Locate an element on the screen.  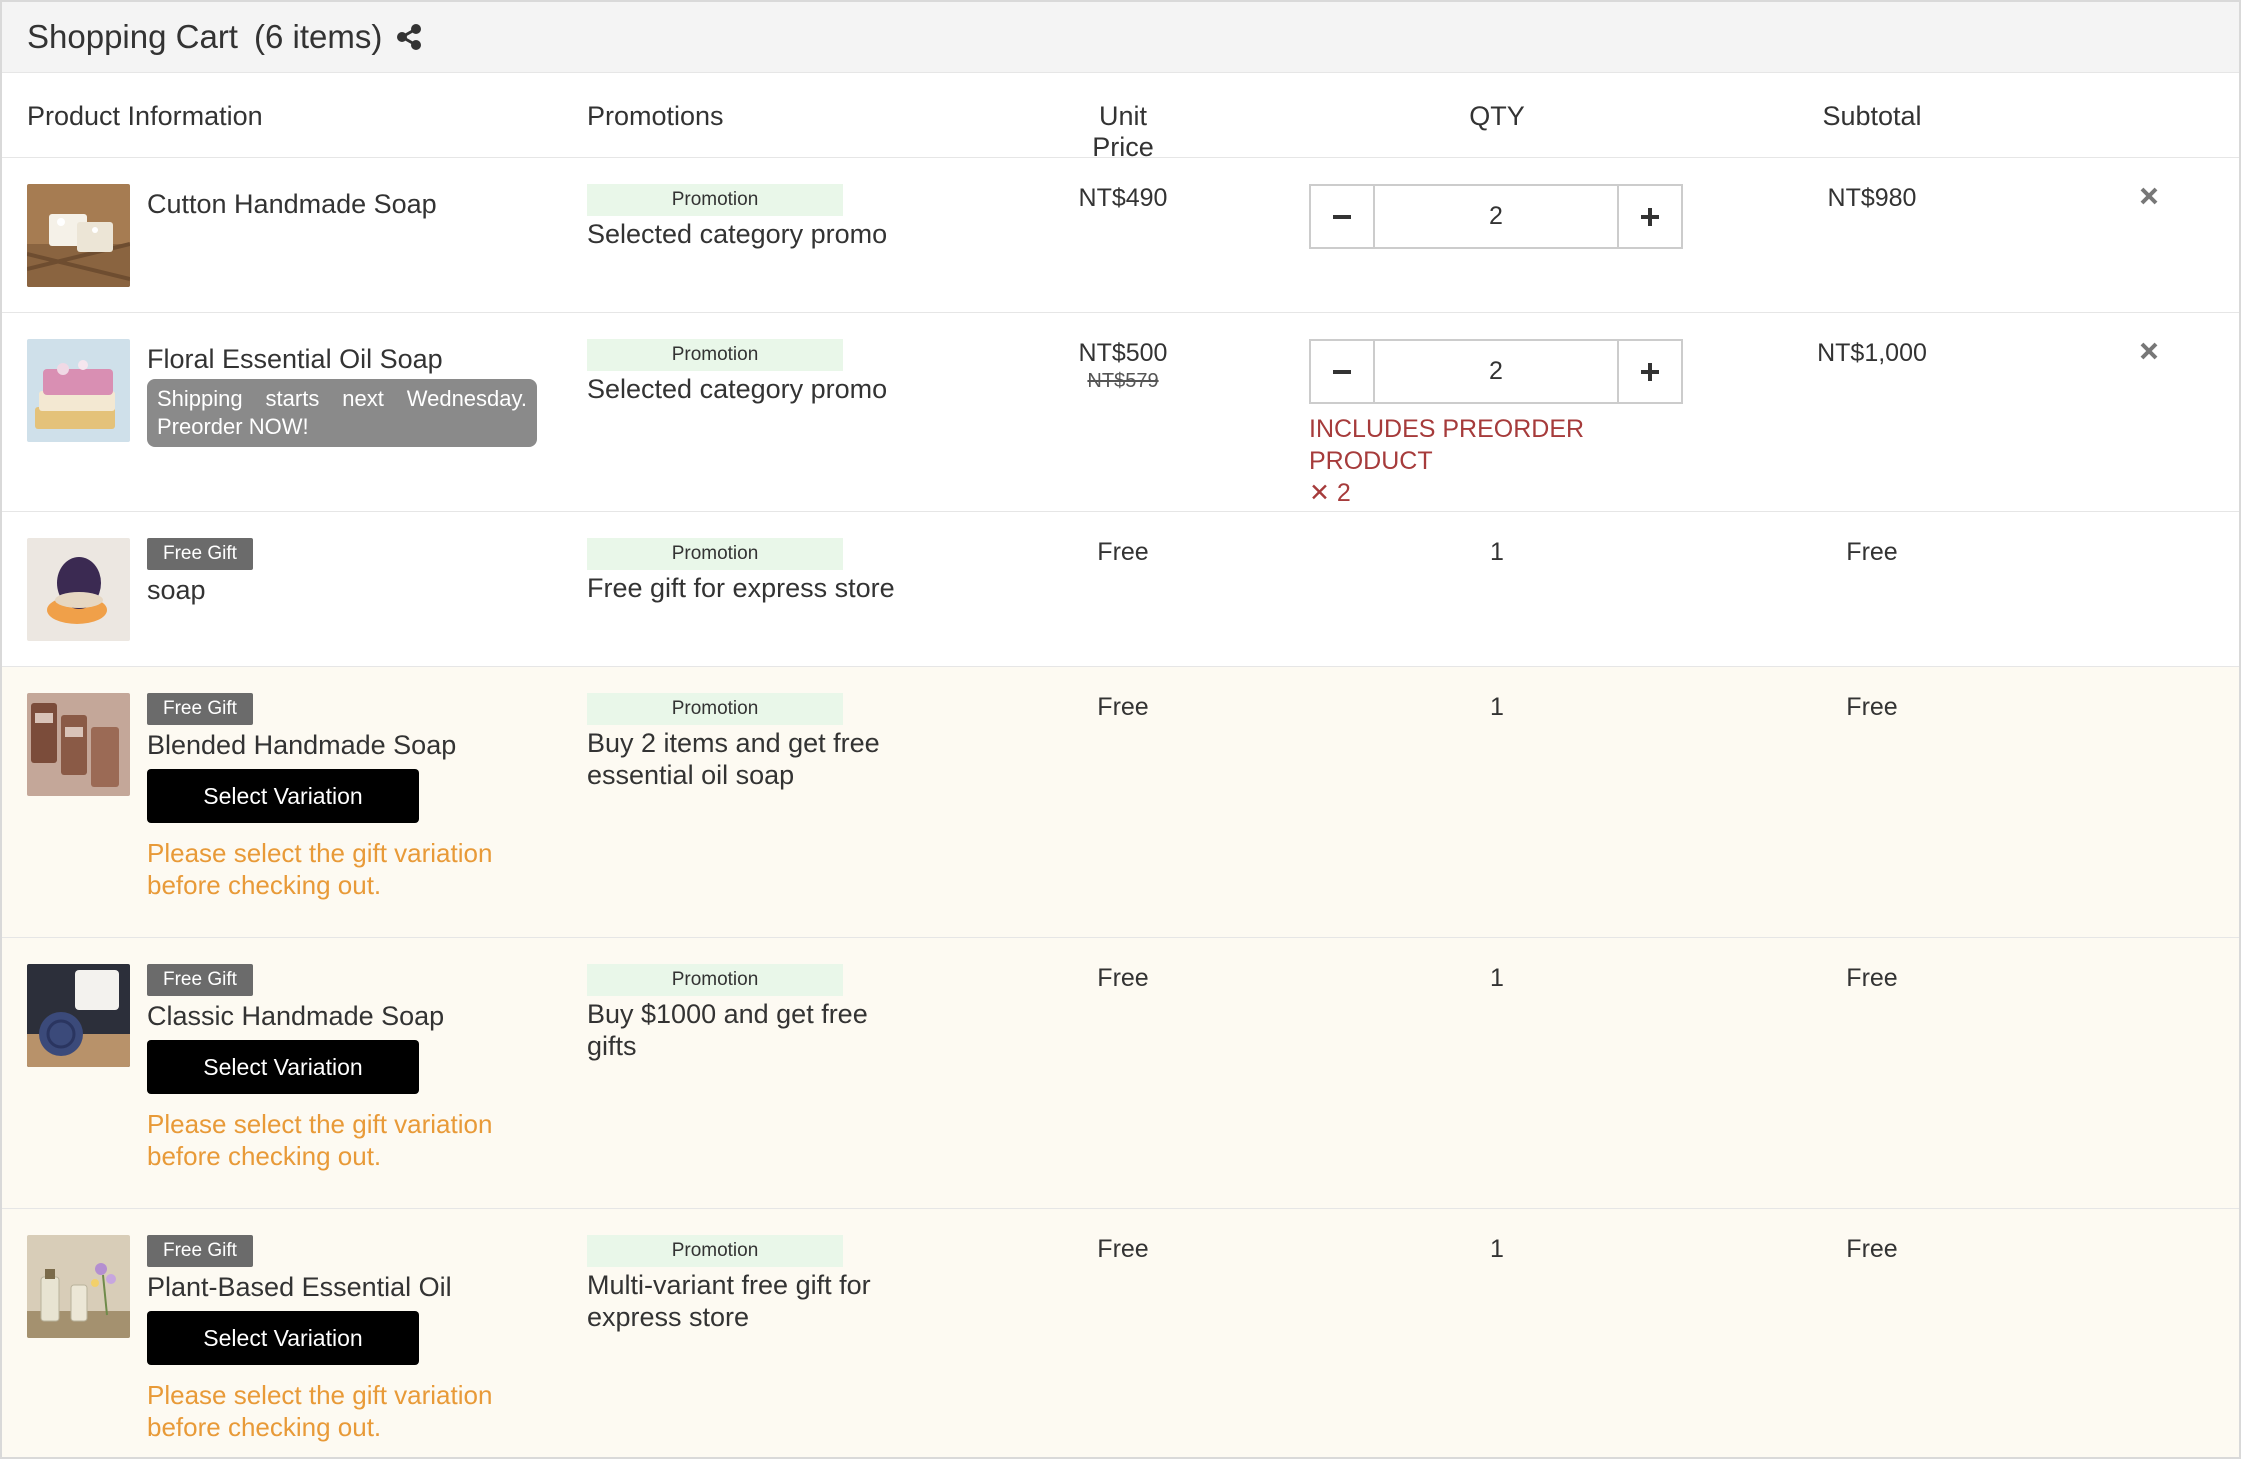
unit-price-cell: NT$500 NT$579 is located at coordinates (1123, 366).